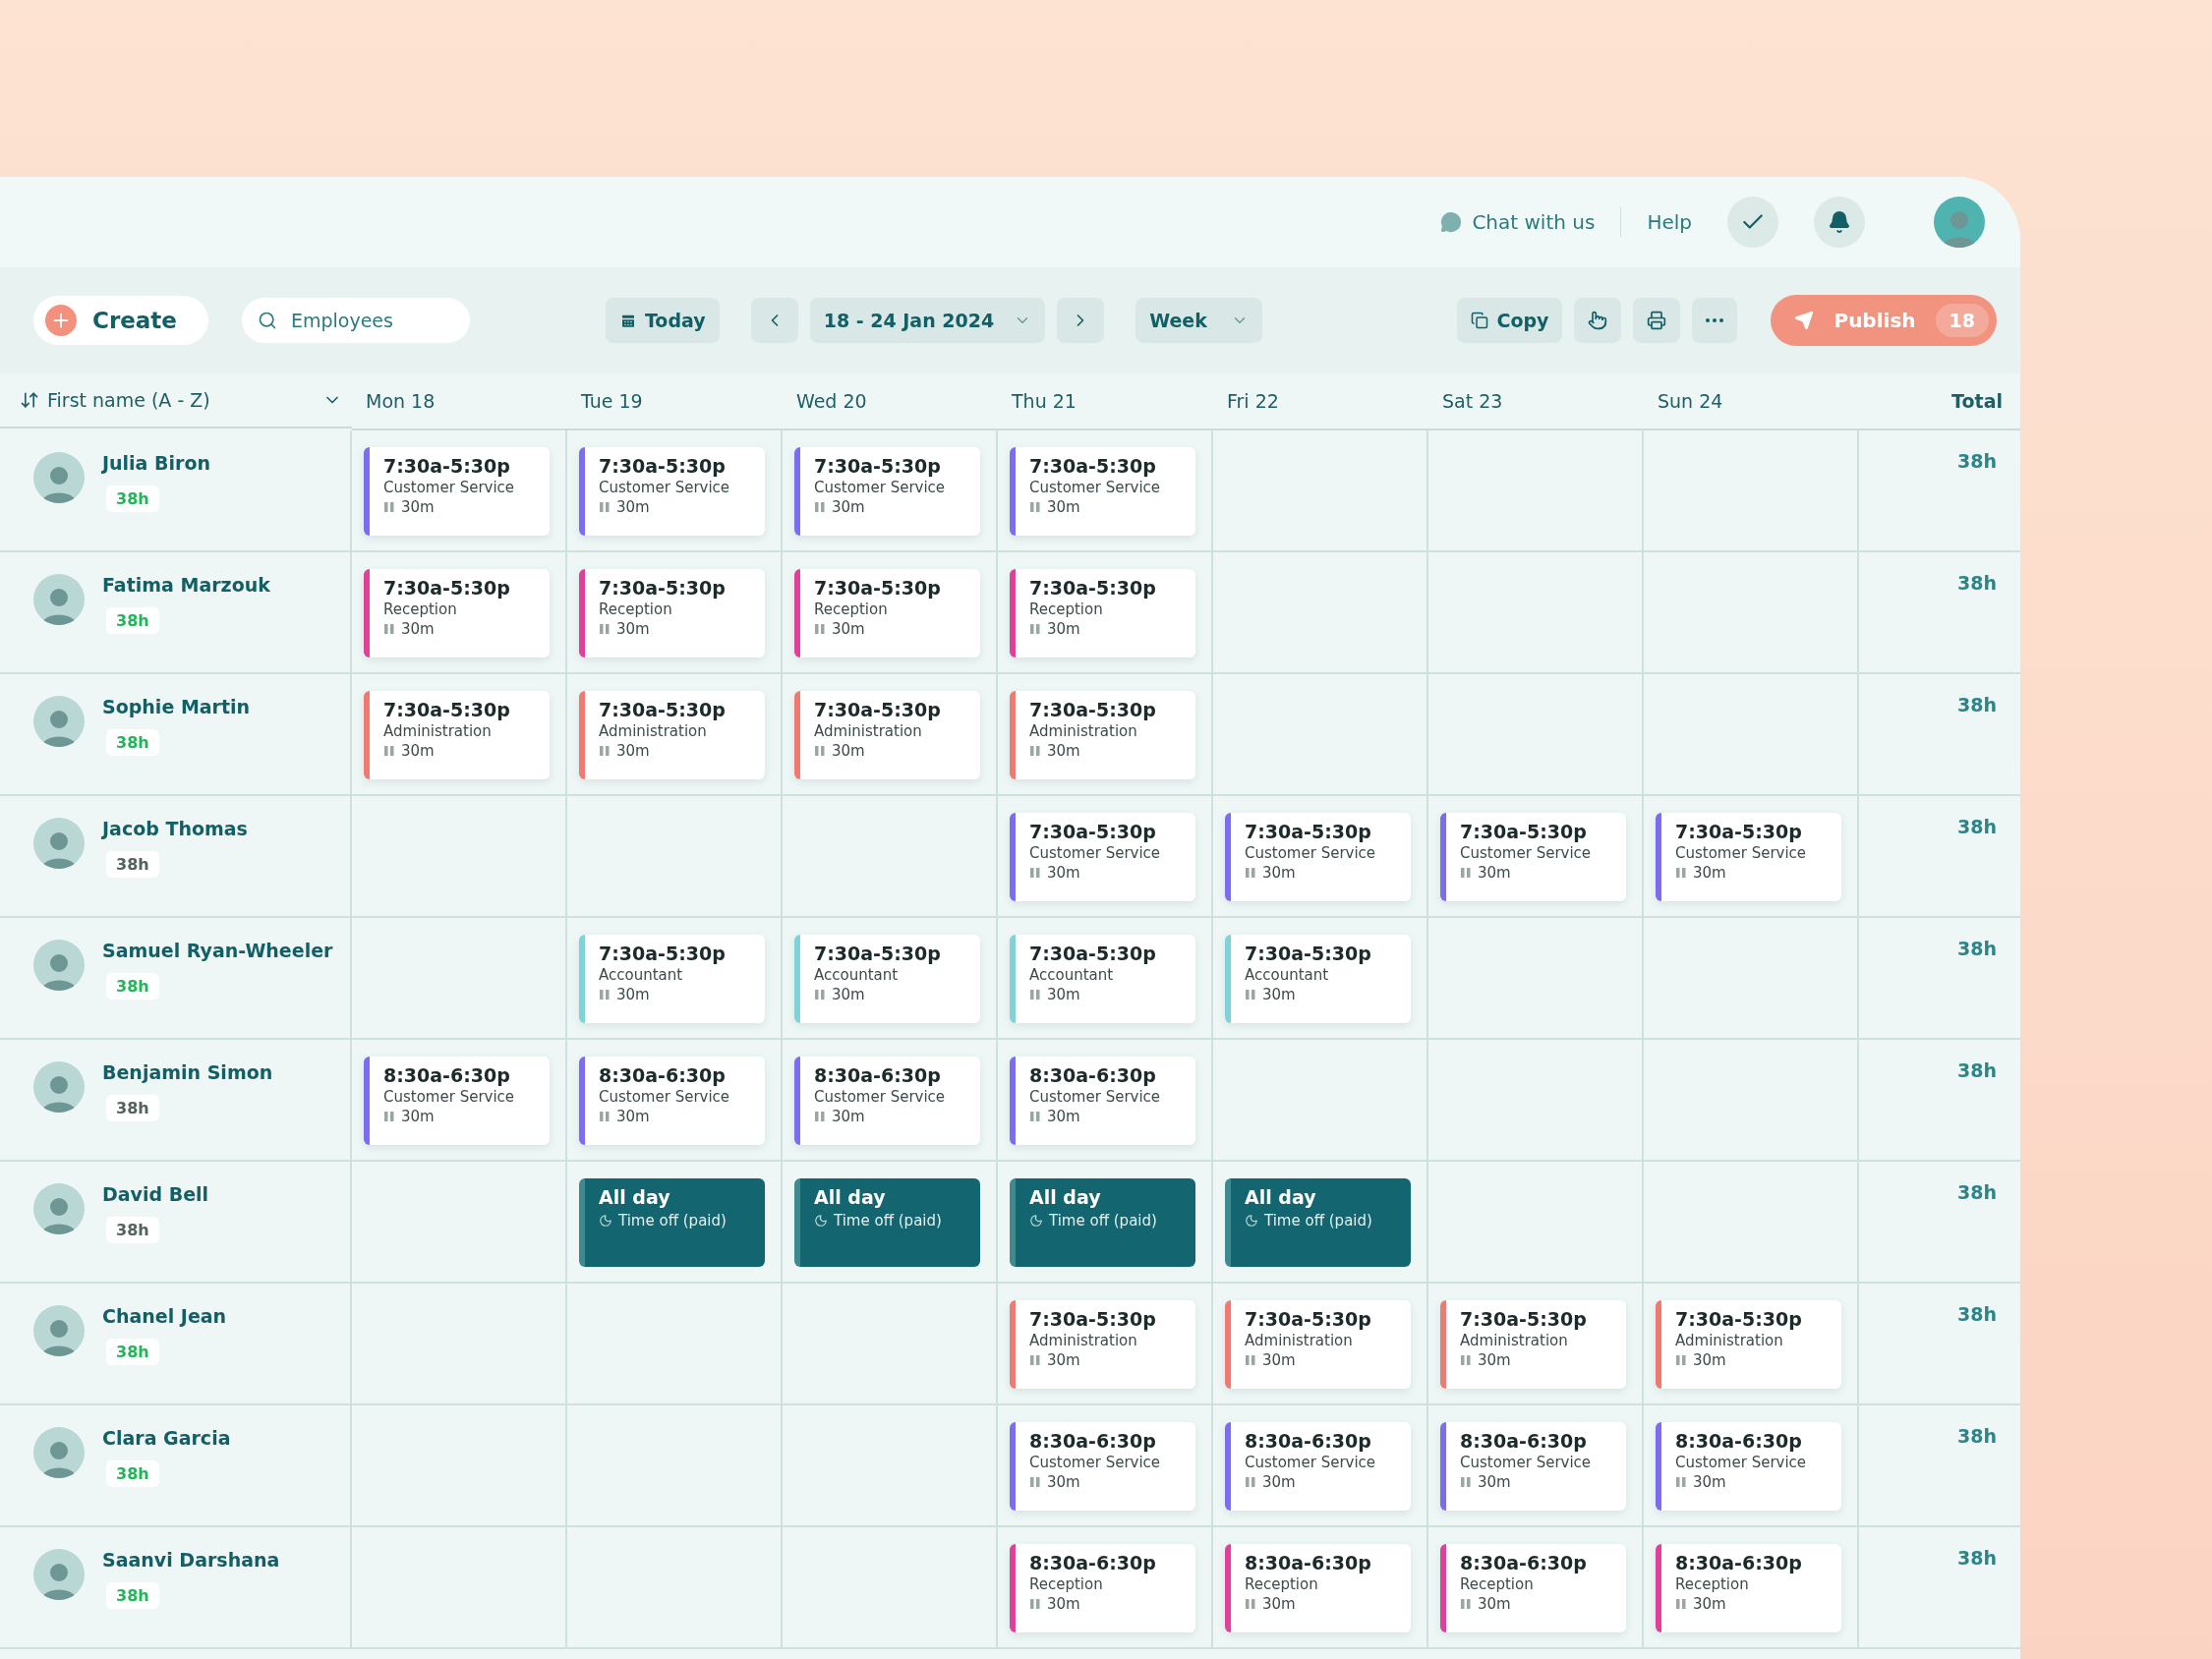 The height and width of the screenshot is (1659, 2212). Describe the element at coordinates (1960, 223) in the screenshot. I see `user-avatar` at that location.